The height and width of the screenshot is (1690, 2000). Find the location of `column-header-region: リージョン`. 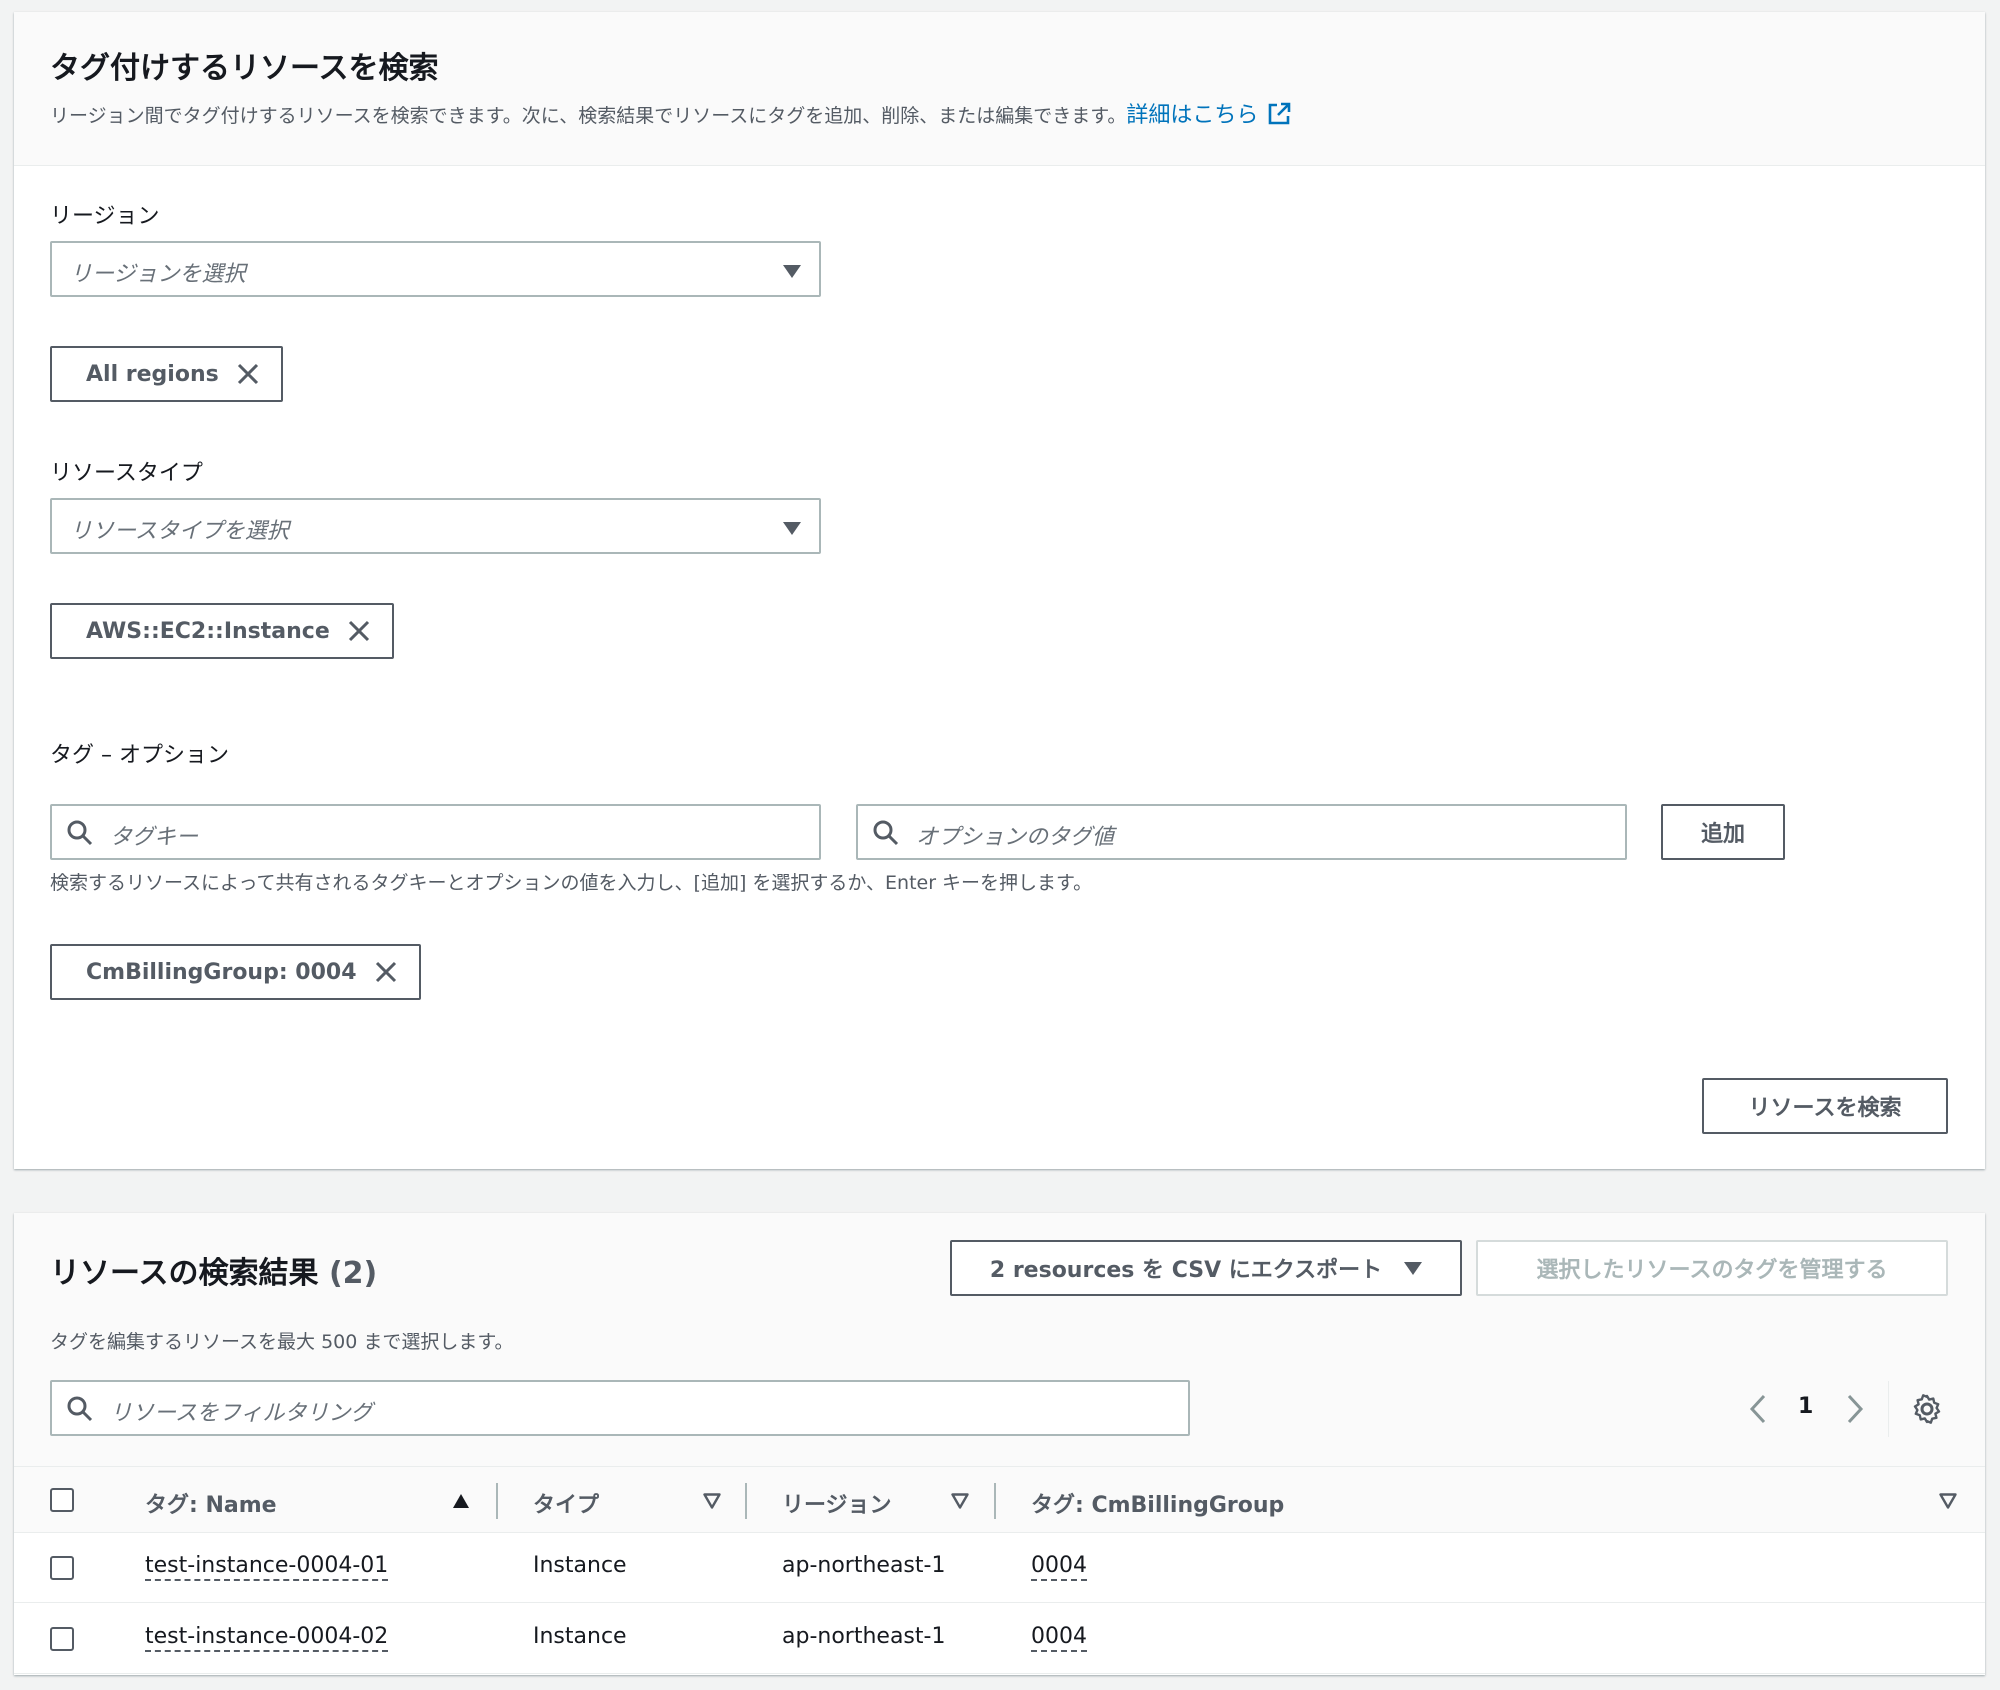

column-header-region: リージョン is located at coordinates (837, 1503).